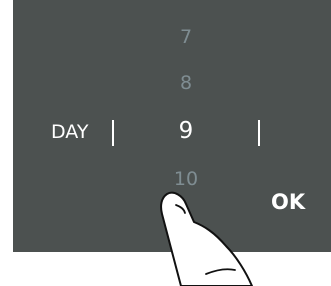 This screenshot has height=286, width=331. Describe the element at coordinates (186, 83) in the screenshot. I see `picker-option-8: 8` at that location.